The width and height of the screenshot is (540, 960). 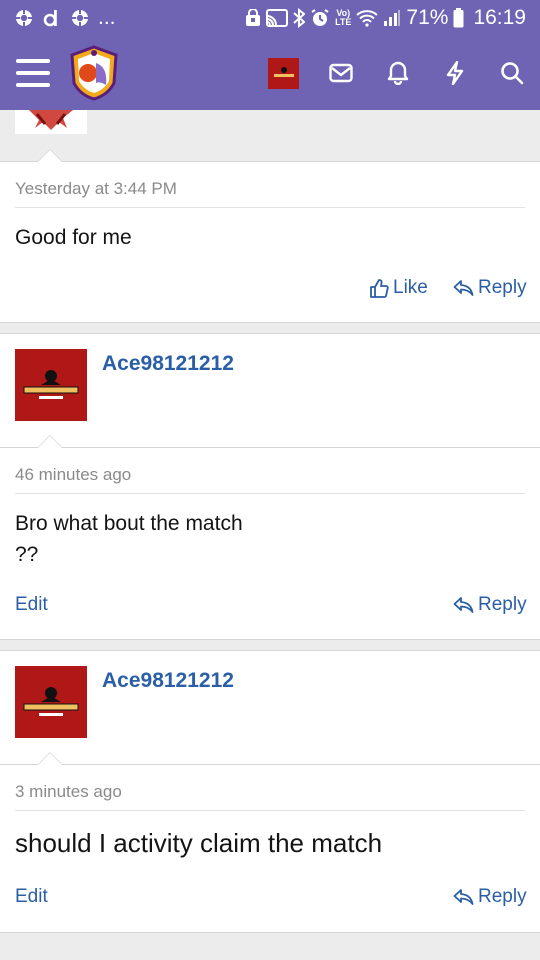 I want to click on cast-icon, so click(x=277, y=18).